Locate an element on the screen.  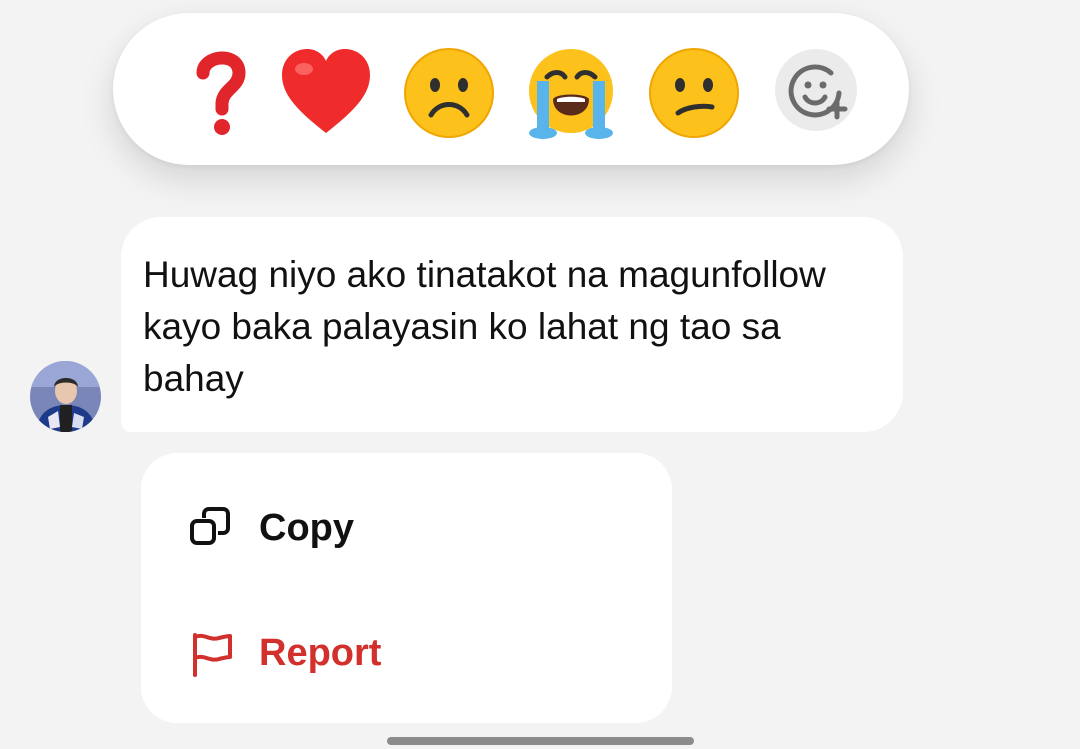
reaction-frowning-face is located at coordinates (449, 93).